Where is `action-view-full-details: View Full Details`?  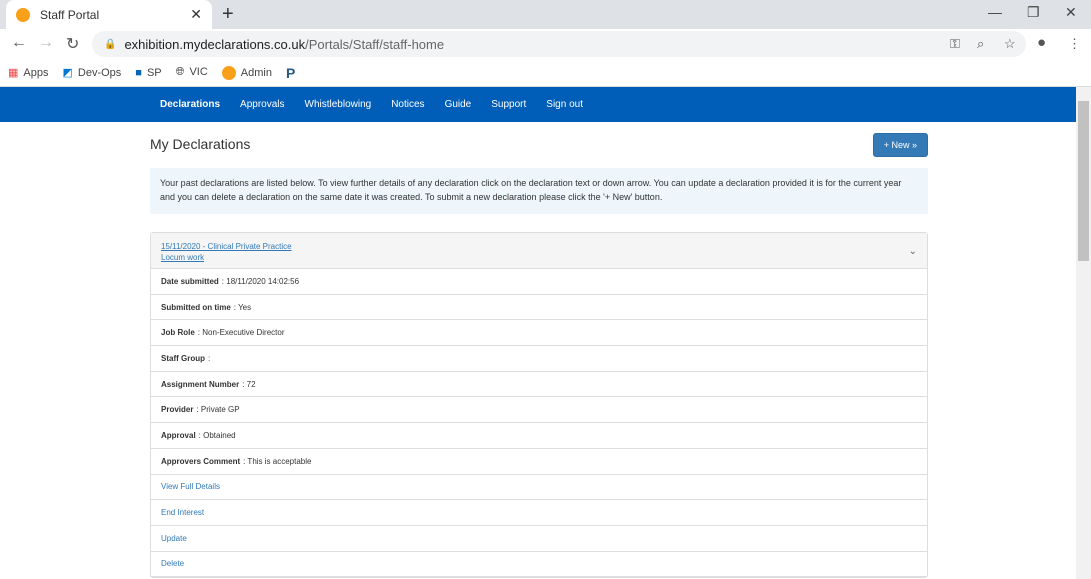
action-view-full-details: View Full Details is located at coordinates (539, 488).